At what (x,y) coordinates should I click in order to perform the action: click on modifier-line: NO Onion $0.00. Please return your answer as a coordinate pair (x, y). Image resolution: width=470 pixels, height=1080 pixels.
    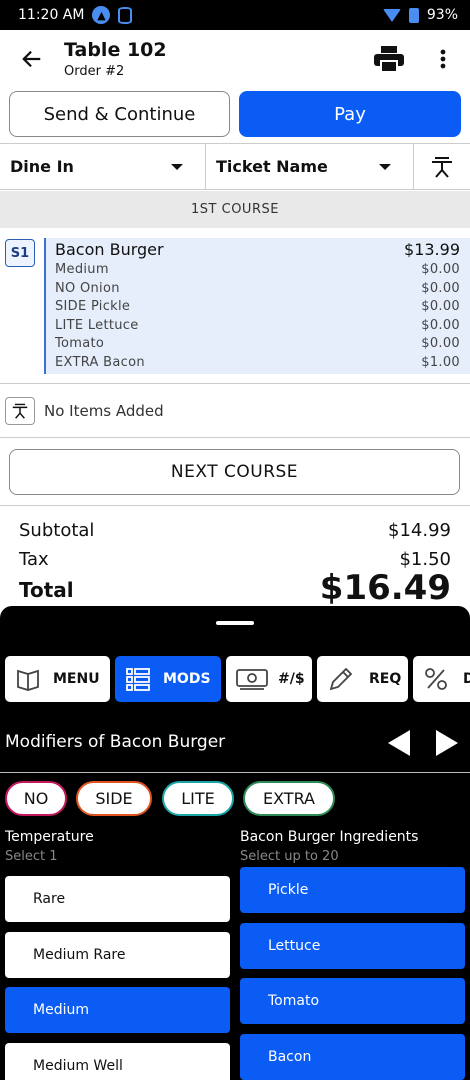
    Looking at the image, I should click on (257, 288).